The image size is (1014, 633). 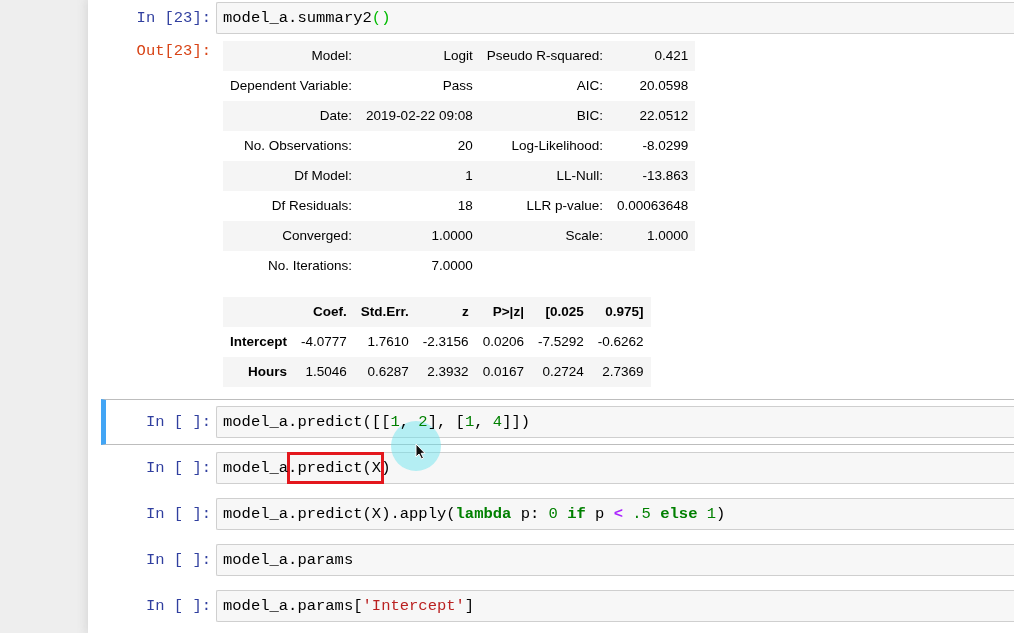 What do you see at coordinates (324, 372) in the screenshot?
I see `table-cell: 1.5046` at bounding box center [324, 372].